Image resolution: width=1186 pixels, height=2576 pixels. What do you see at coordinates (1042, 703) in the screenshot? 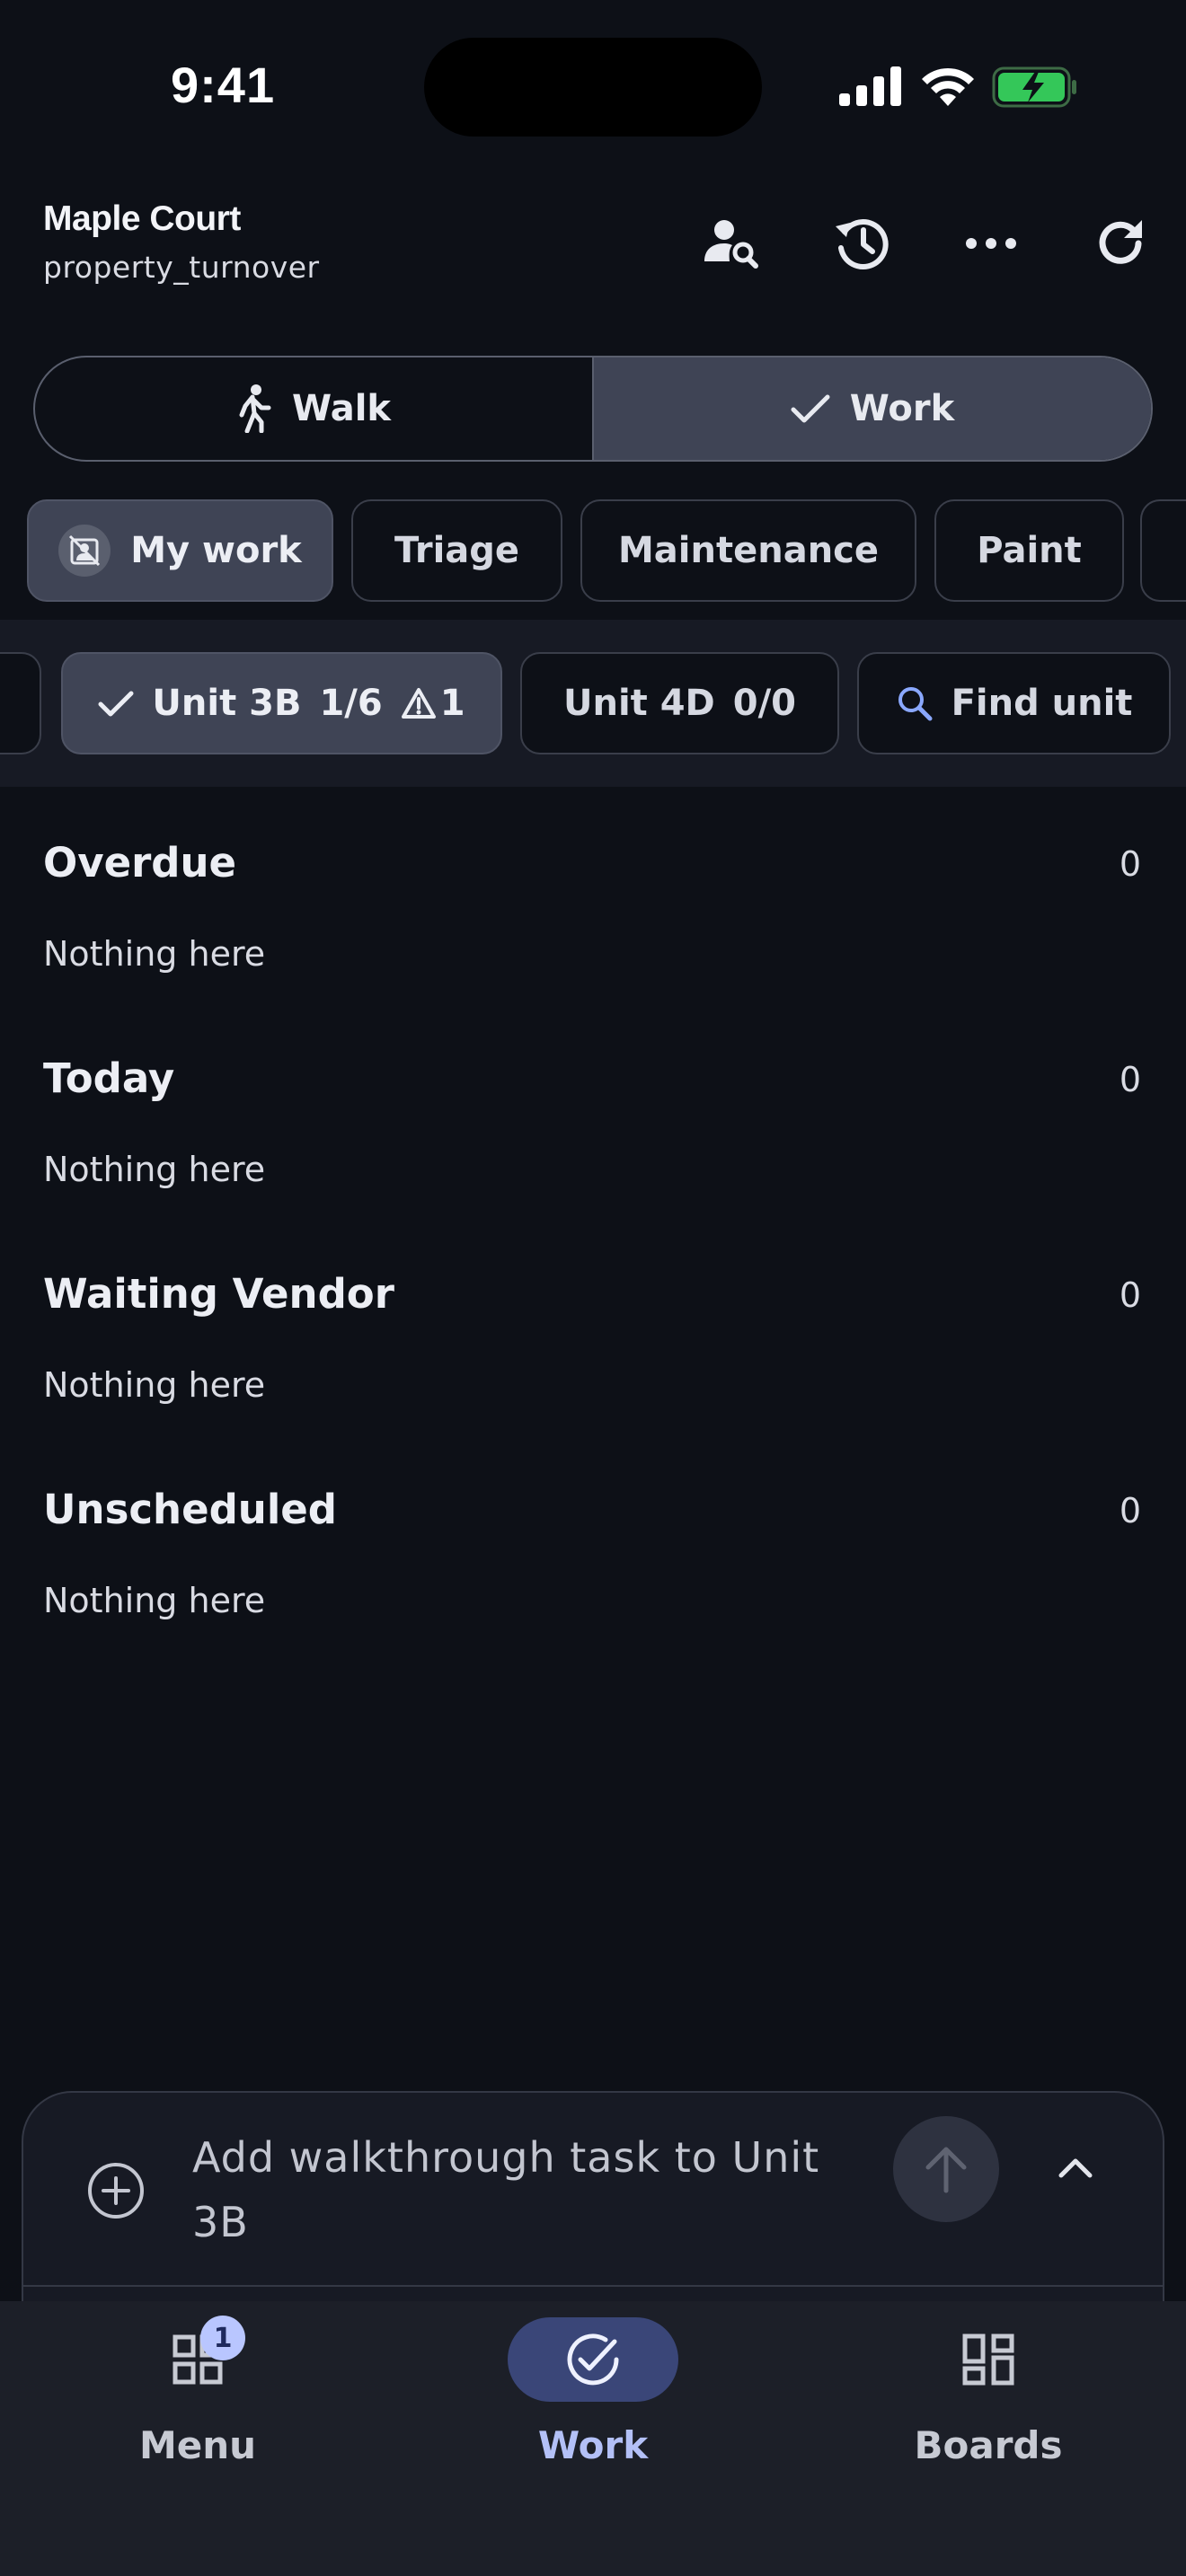
I see `find-unit-label: Find unit` at bounding box center [1042, 703].